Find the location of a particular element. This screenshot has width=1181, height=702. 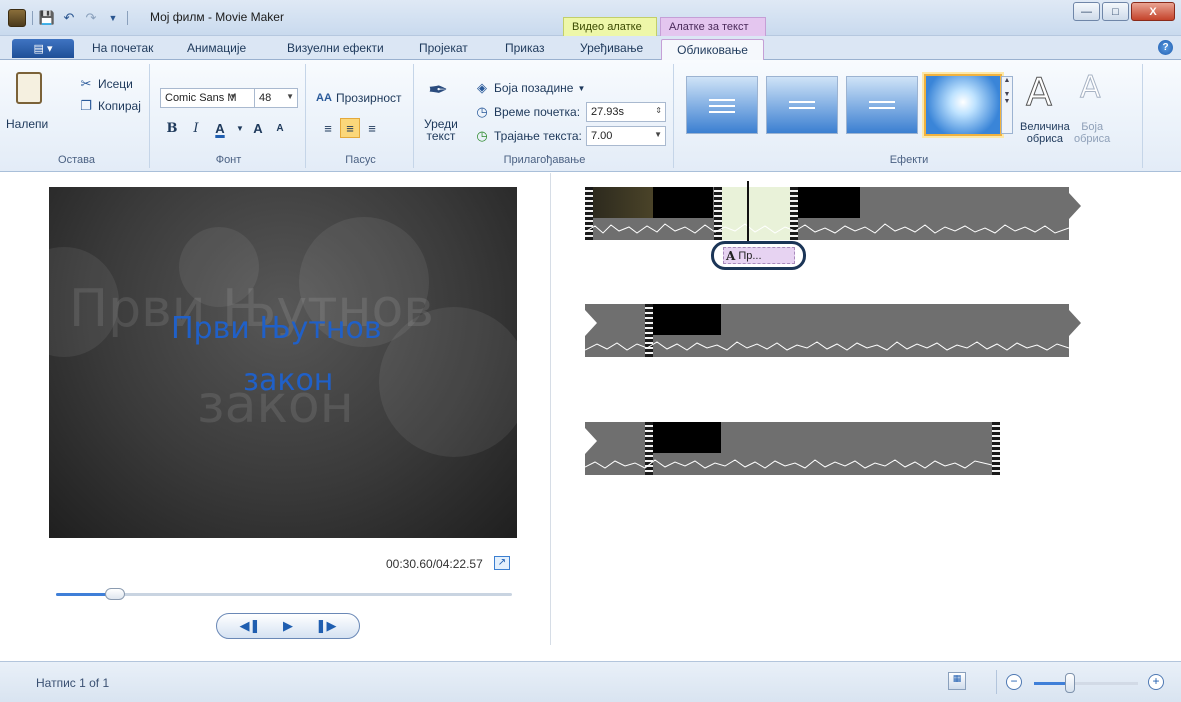

grow-font-button: A is located at coordinates (258, 128).